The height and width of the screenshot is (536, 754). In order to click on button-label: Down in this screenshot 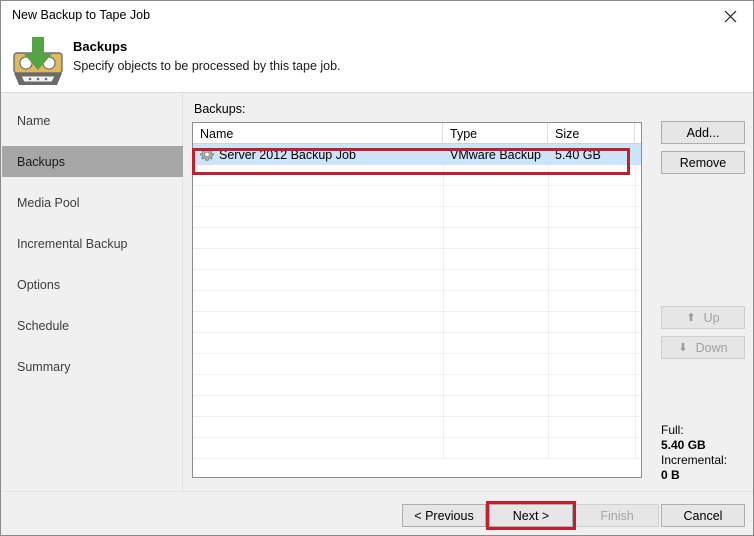, I will do `click(711, 347)`.